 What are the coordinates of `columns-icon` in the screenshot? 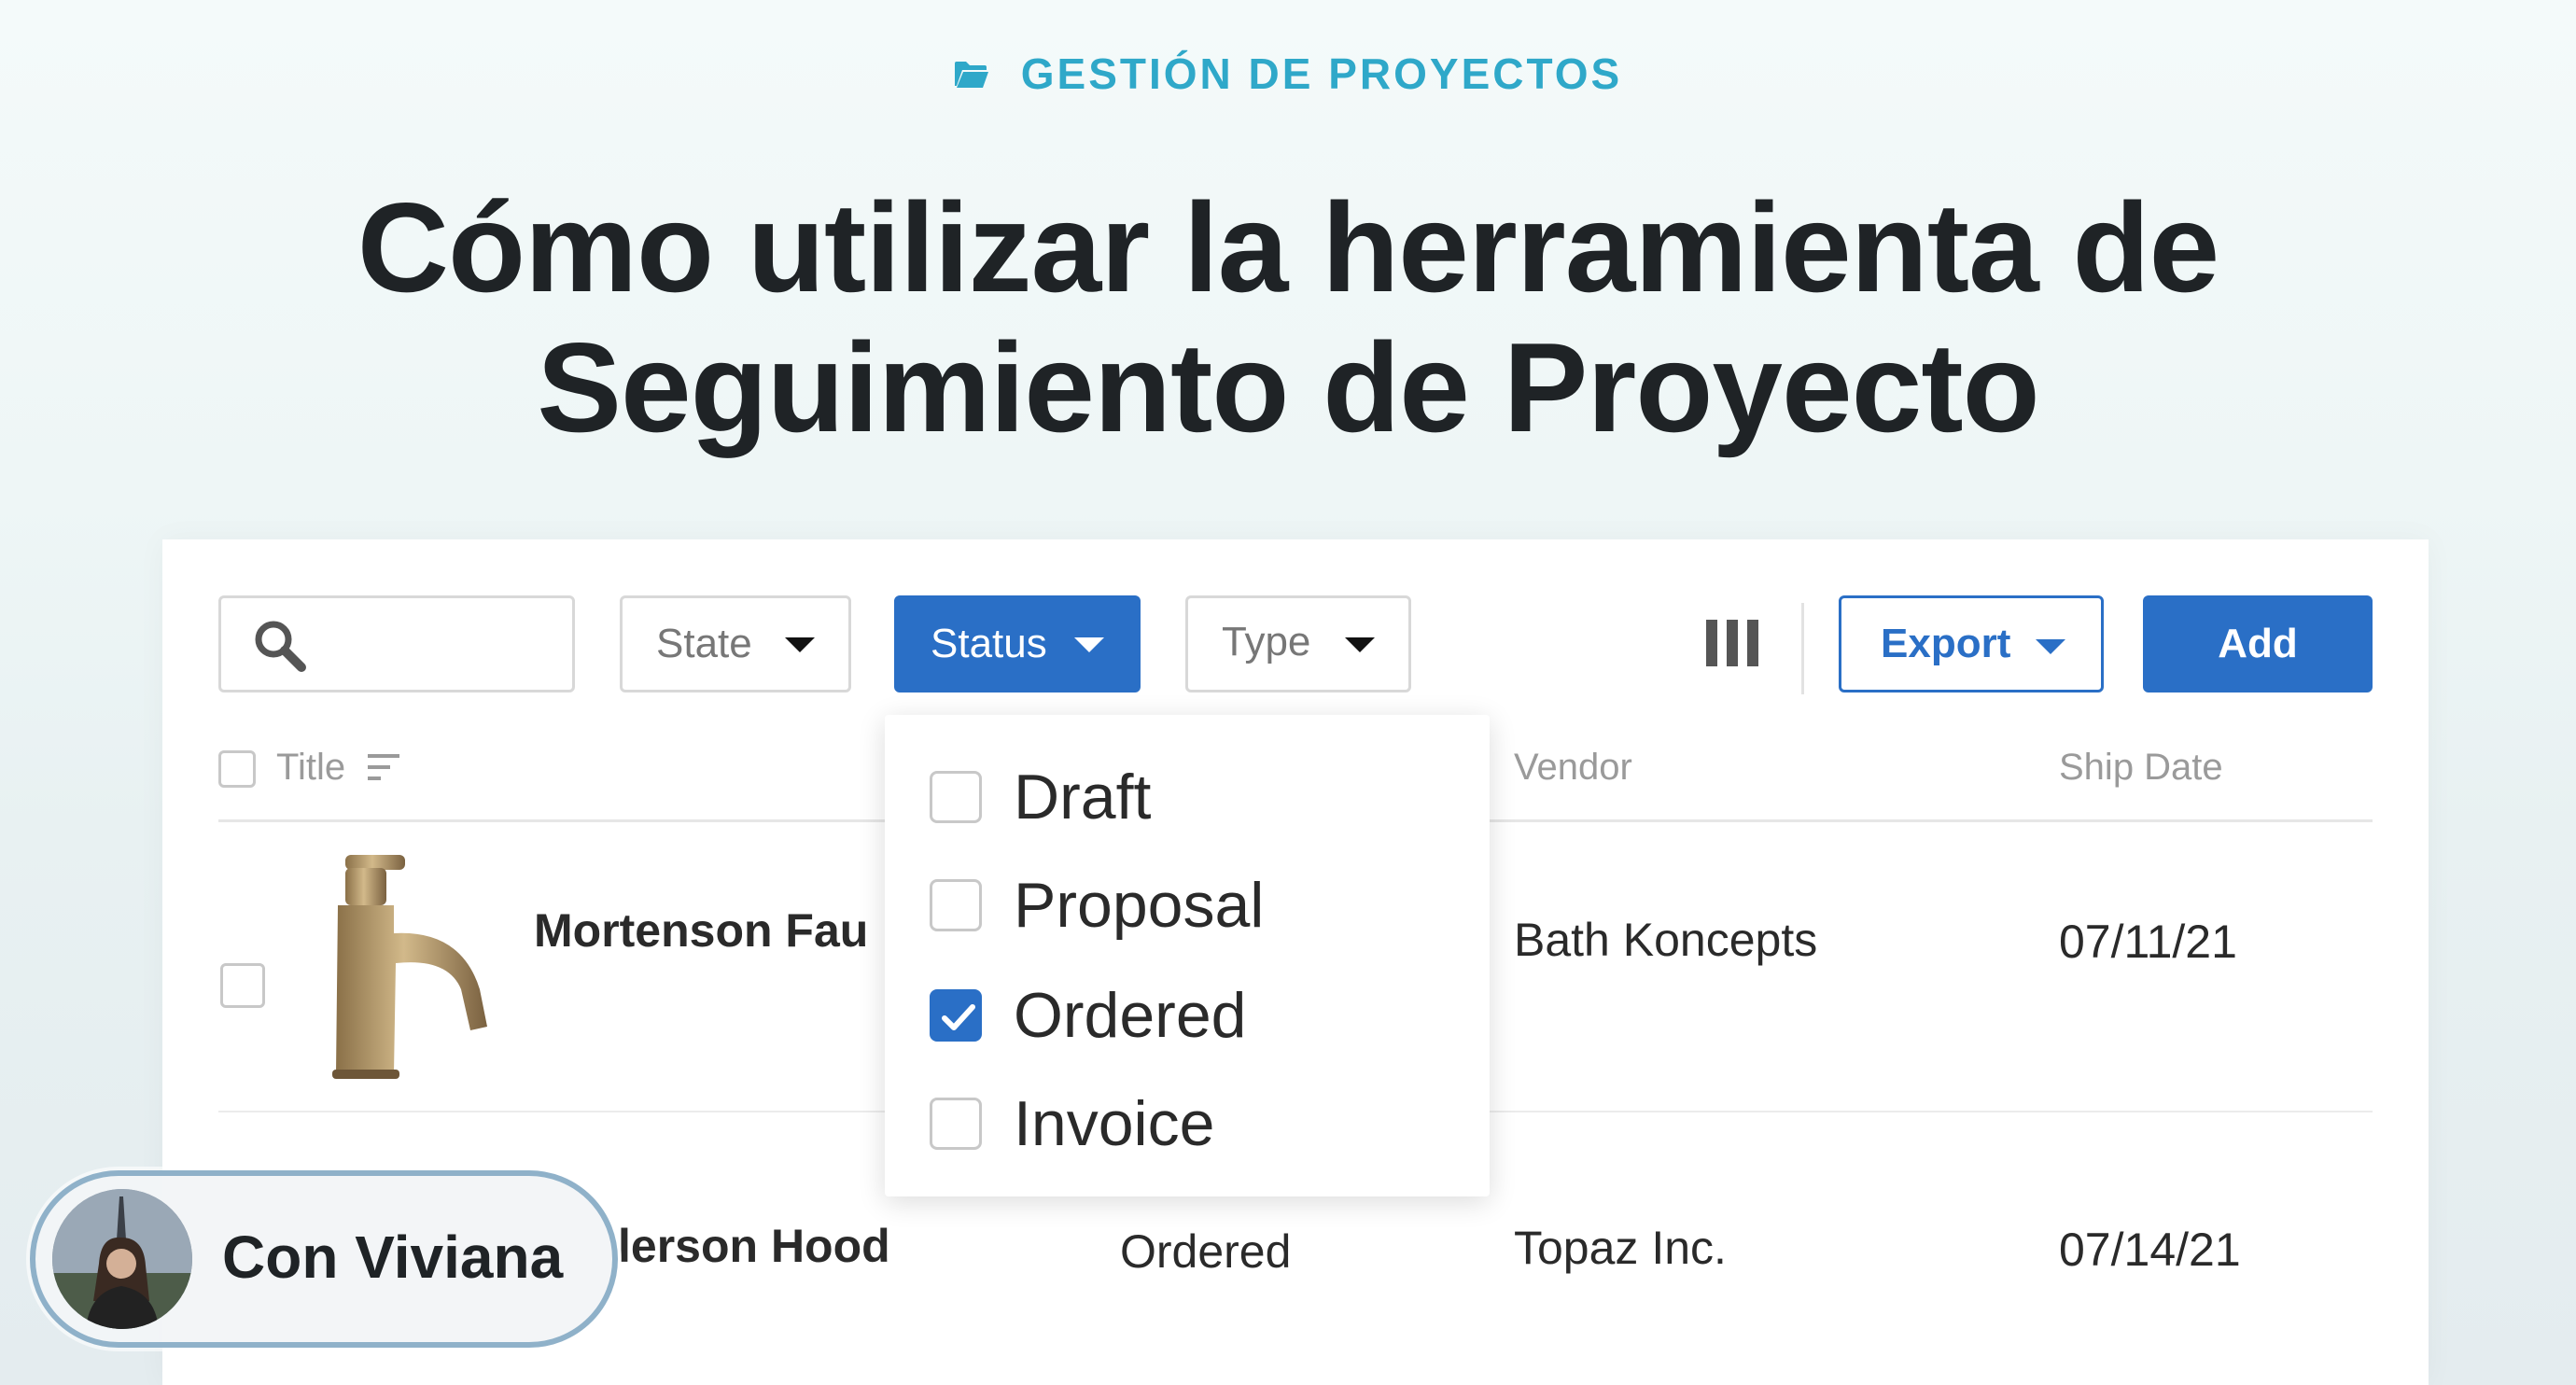 It's located at (1732, 643).